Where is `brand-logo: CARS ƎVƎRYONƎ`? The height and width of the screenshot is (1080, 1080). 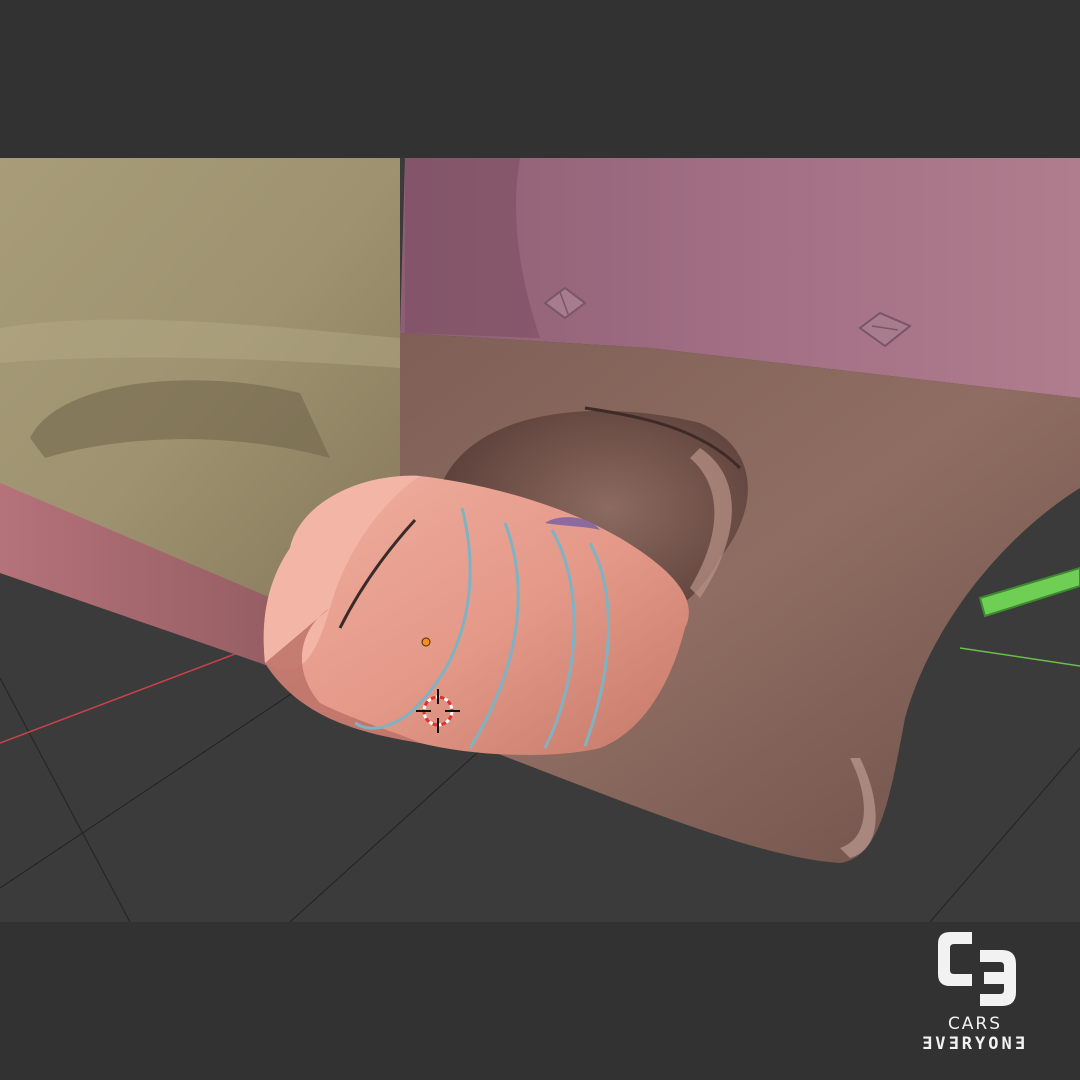
brand-logo: CARS ƎVƎRYONƎ is located at coordinates (975, 992).